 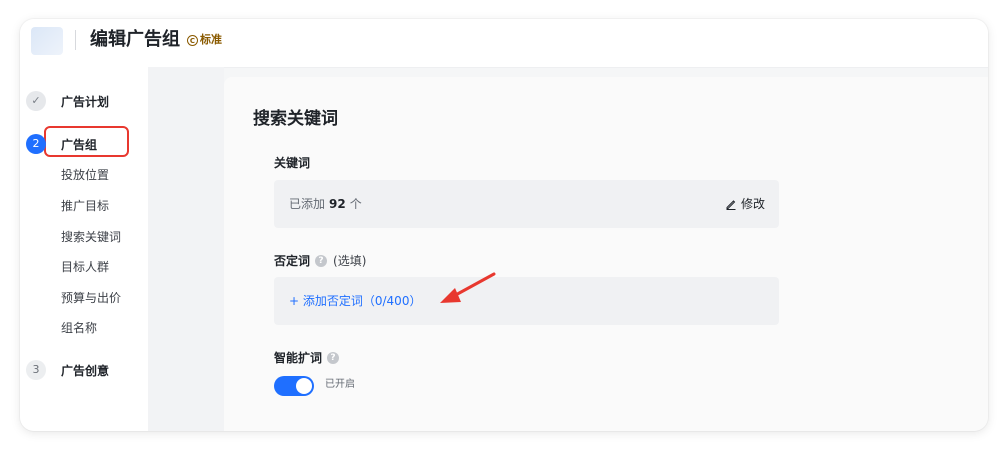 What do you see at coordinates (340, 384) in the screenshot?
I see `toggle-status: 已开启` at bounding box center [340, 384].